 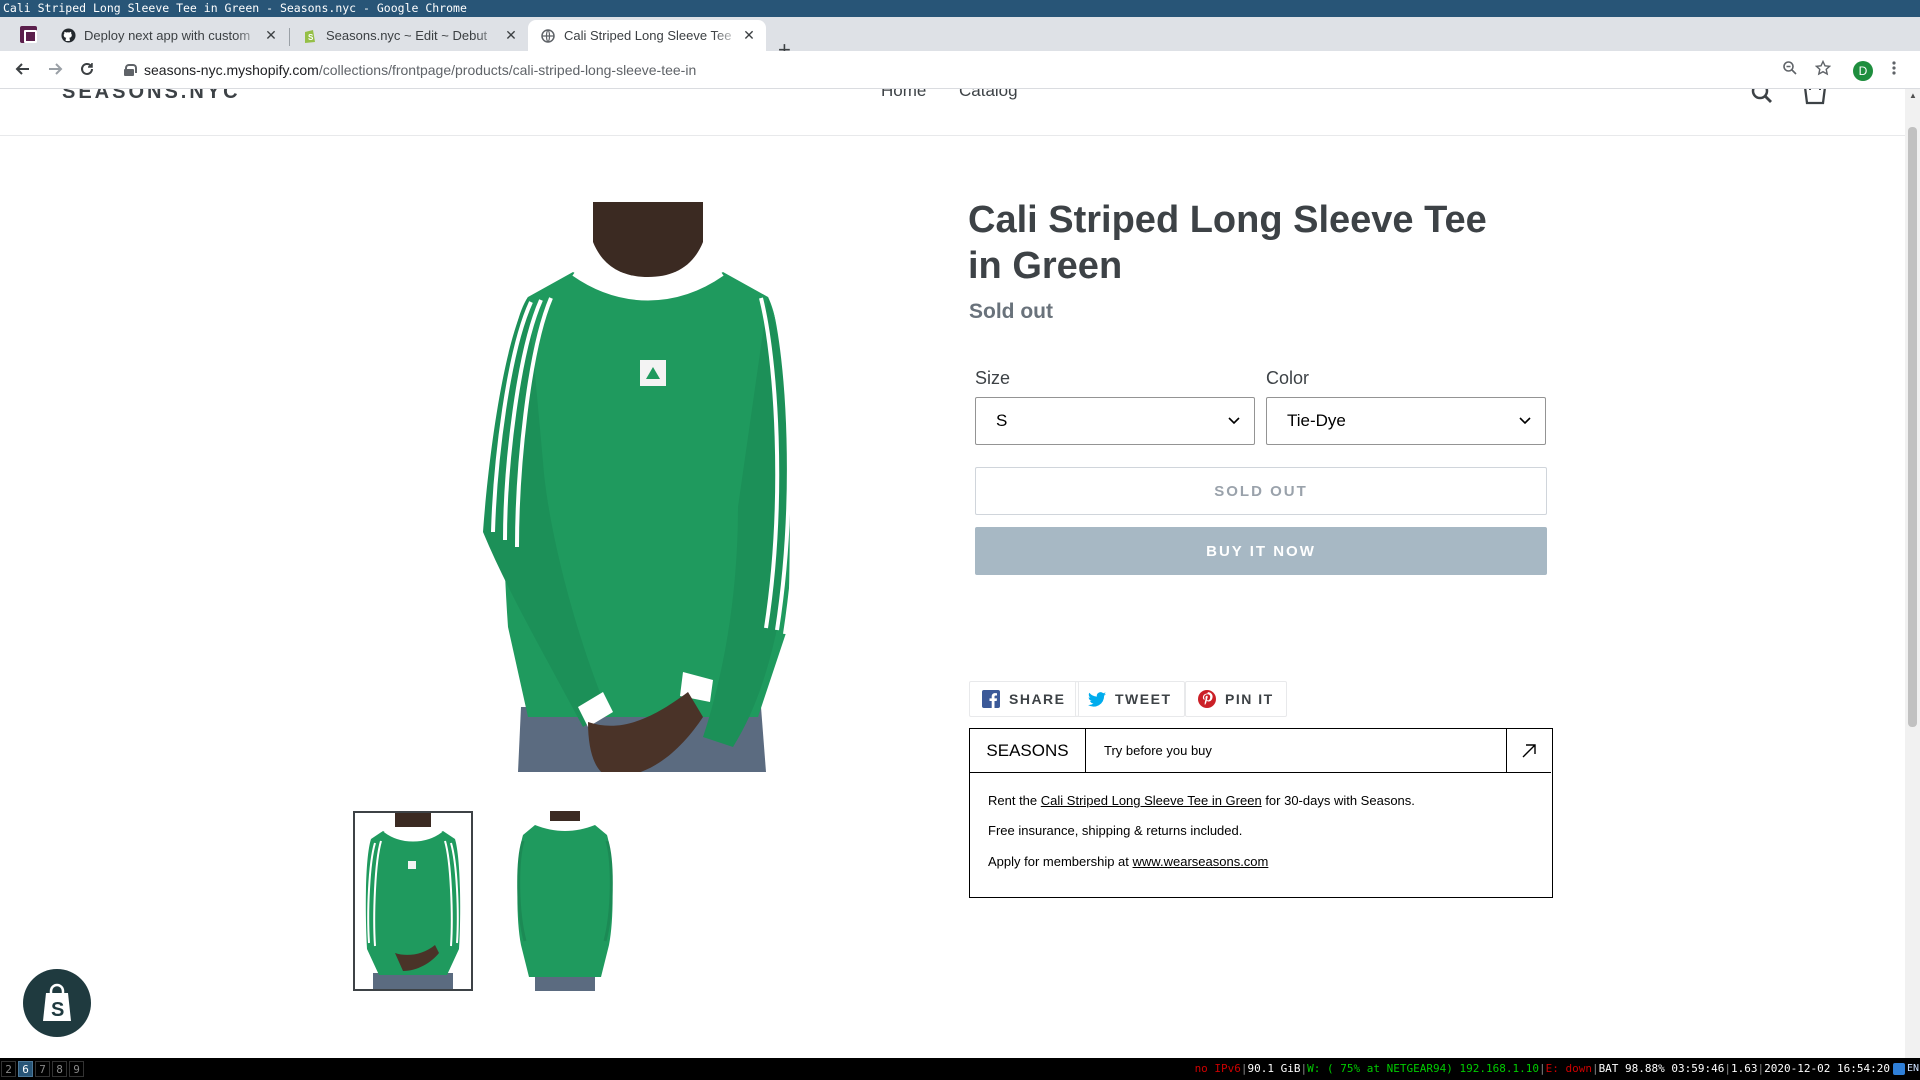 I want to click on cart-icon, so click(x=1815, y=97).